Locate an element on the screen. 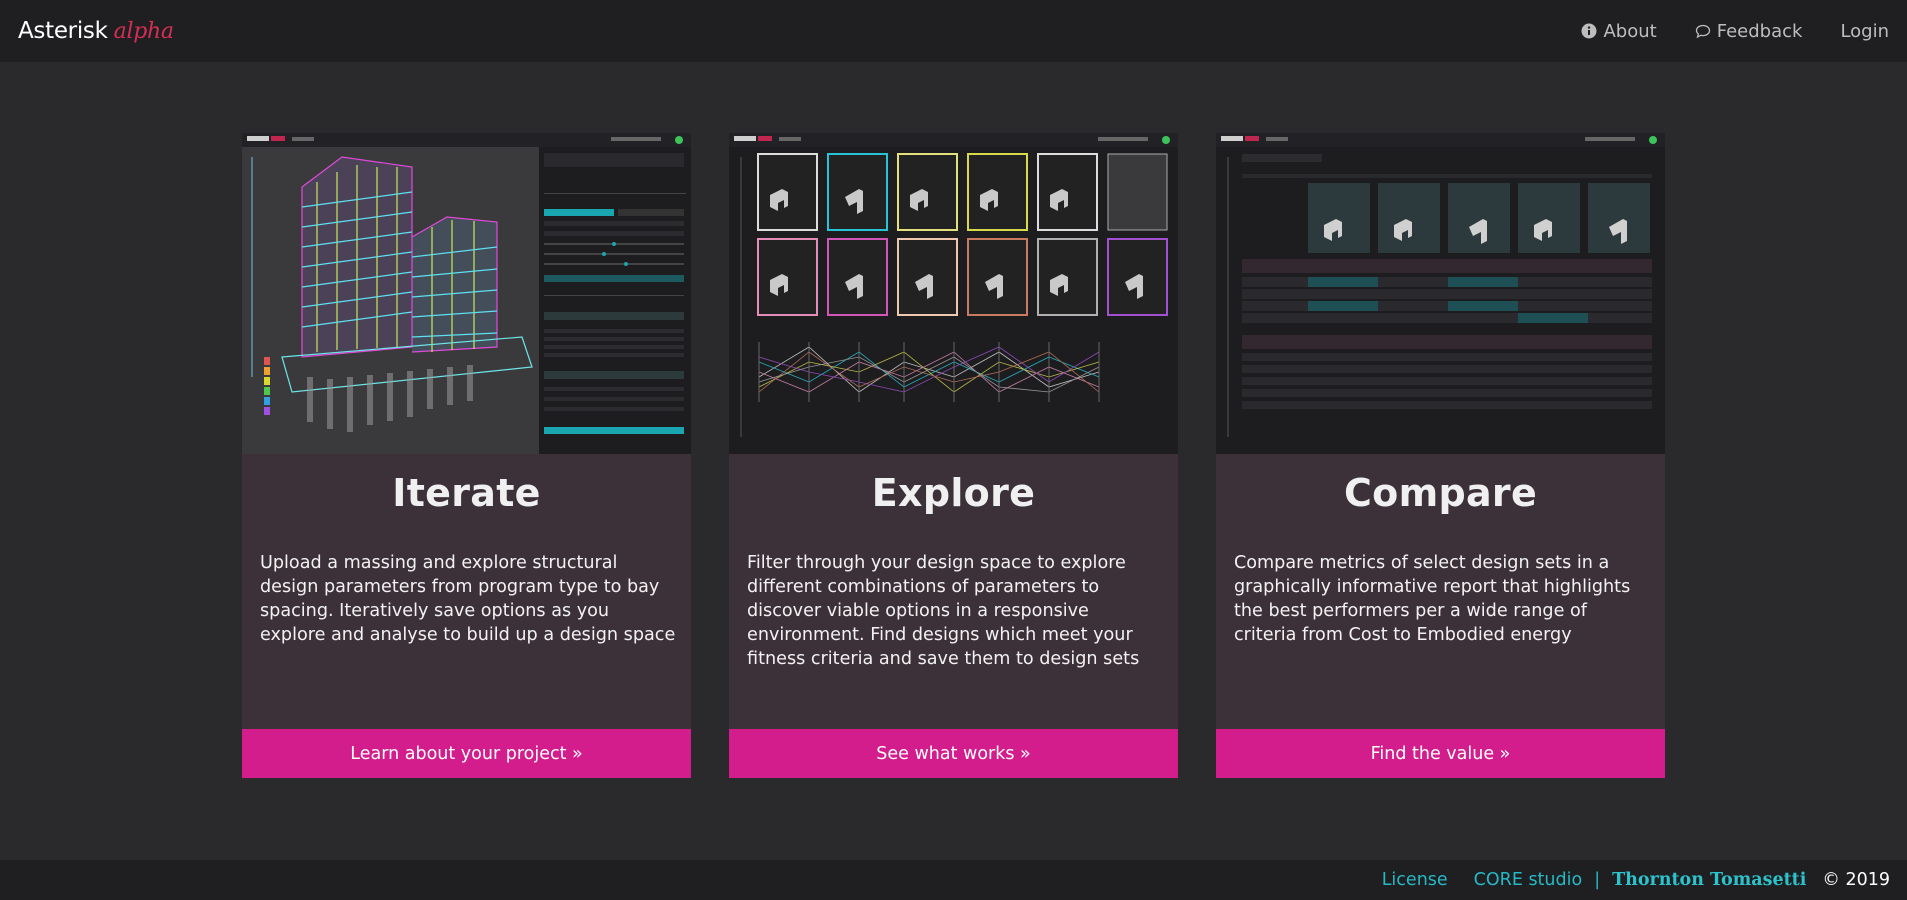 This screenshot has height=900, width=1907. core-studio-link: CORE studio is located at coordinates (1528, 880).